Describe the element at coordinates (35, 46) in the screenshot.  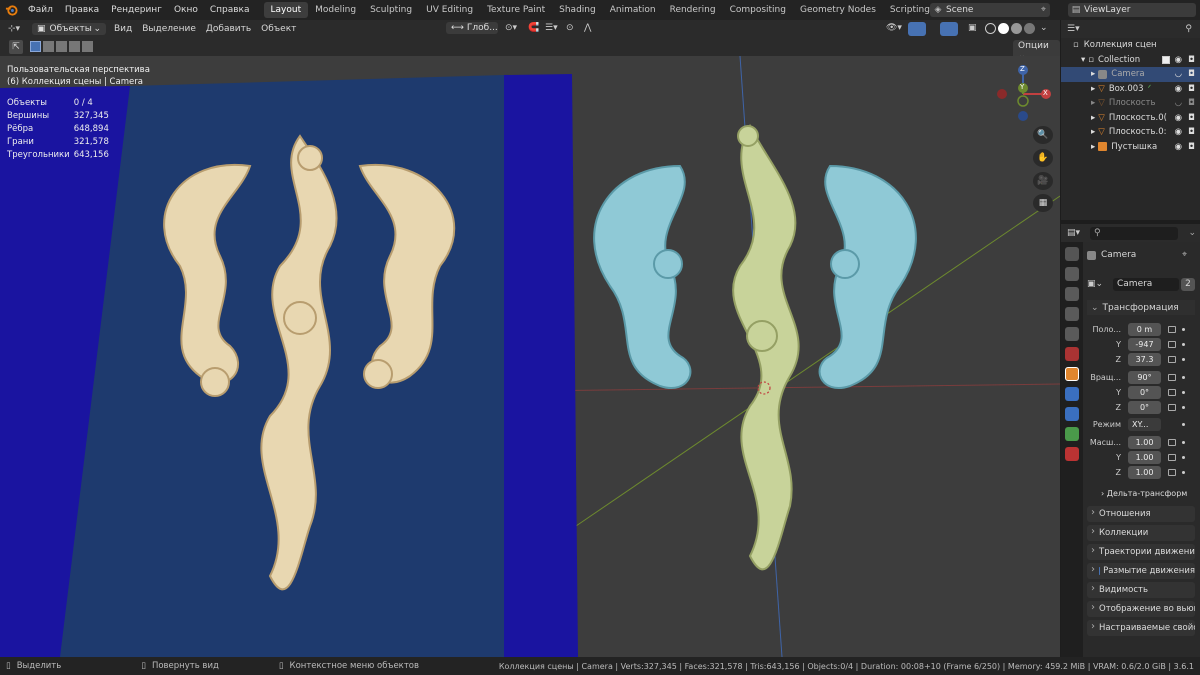
I see `select-new-icon` at that location.